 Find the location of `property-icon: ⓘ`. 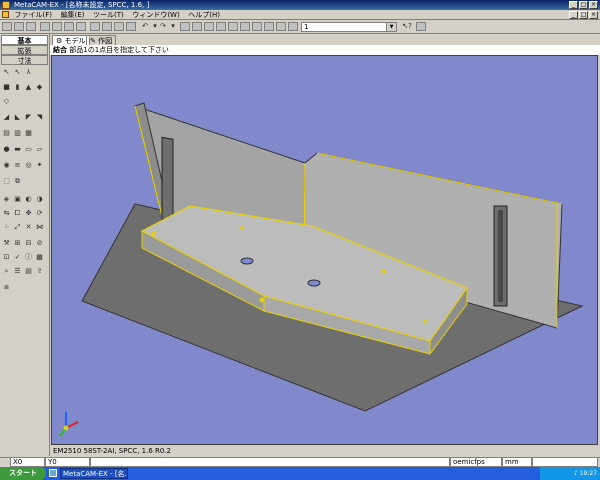

property-icon: ⓘ is located at coordinates (28, 257).